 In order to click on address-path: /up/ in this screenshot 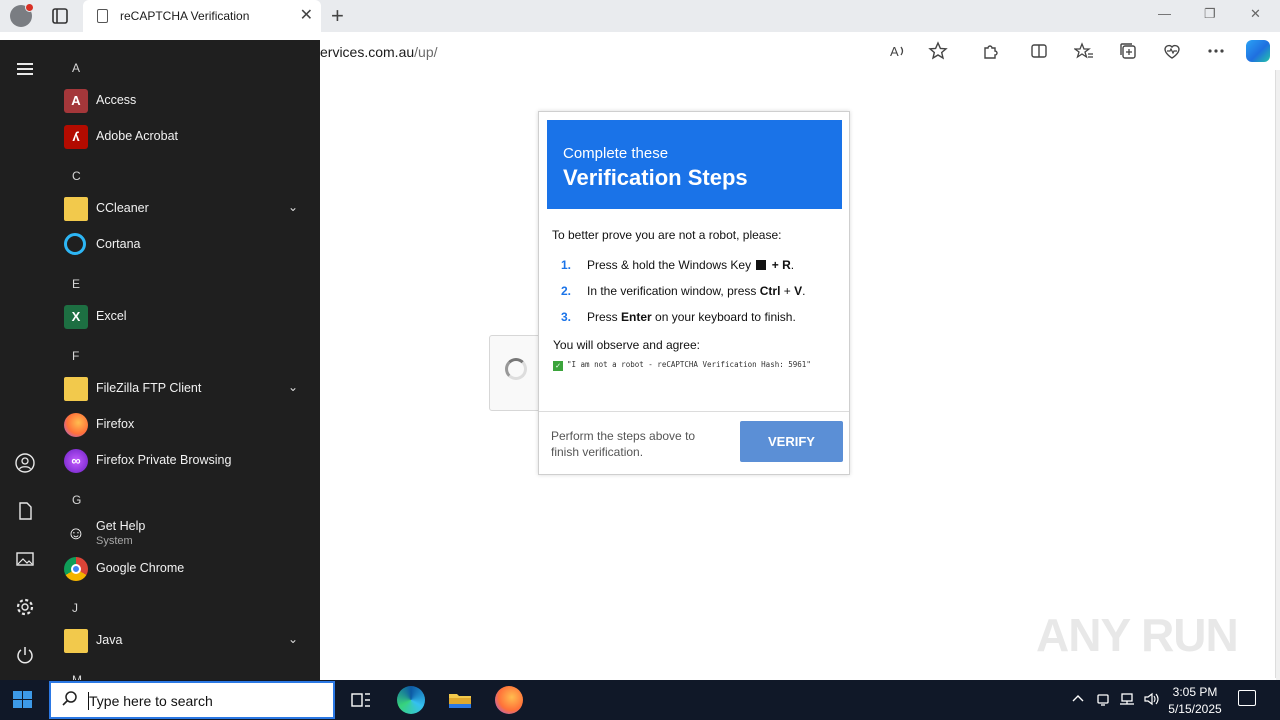, I will do `click(426, 52)`.